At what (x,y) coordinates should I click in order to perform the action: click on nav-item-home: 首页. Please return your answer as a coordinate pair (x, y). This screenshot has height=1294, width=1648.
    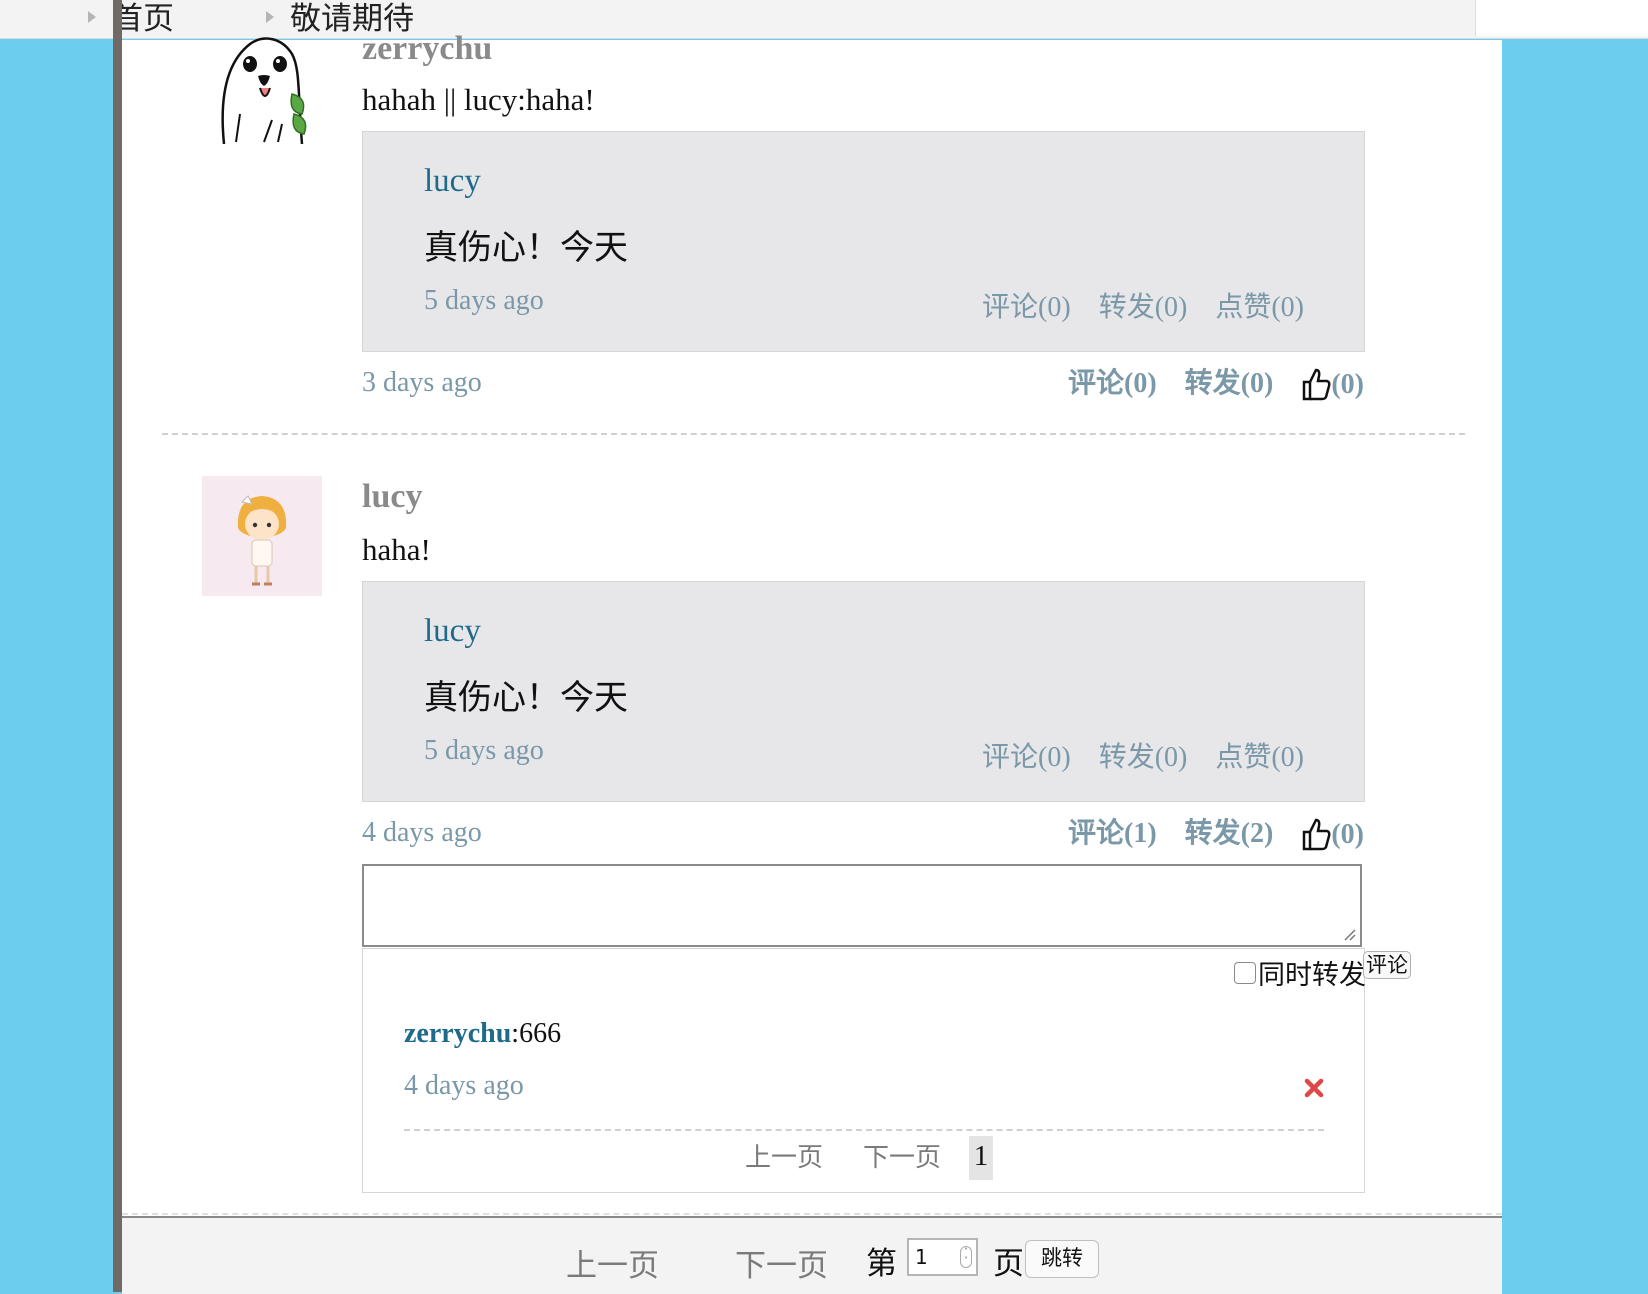
    Looking at the image, I should click on (131, 18).